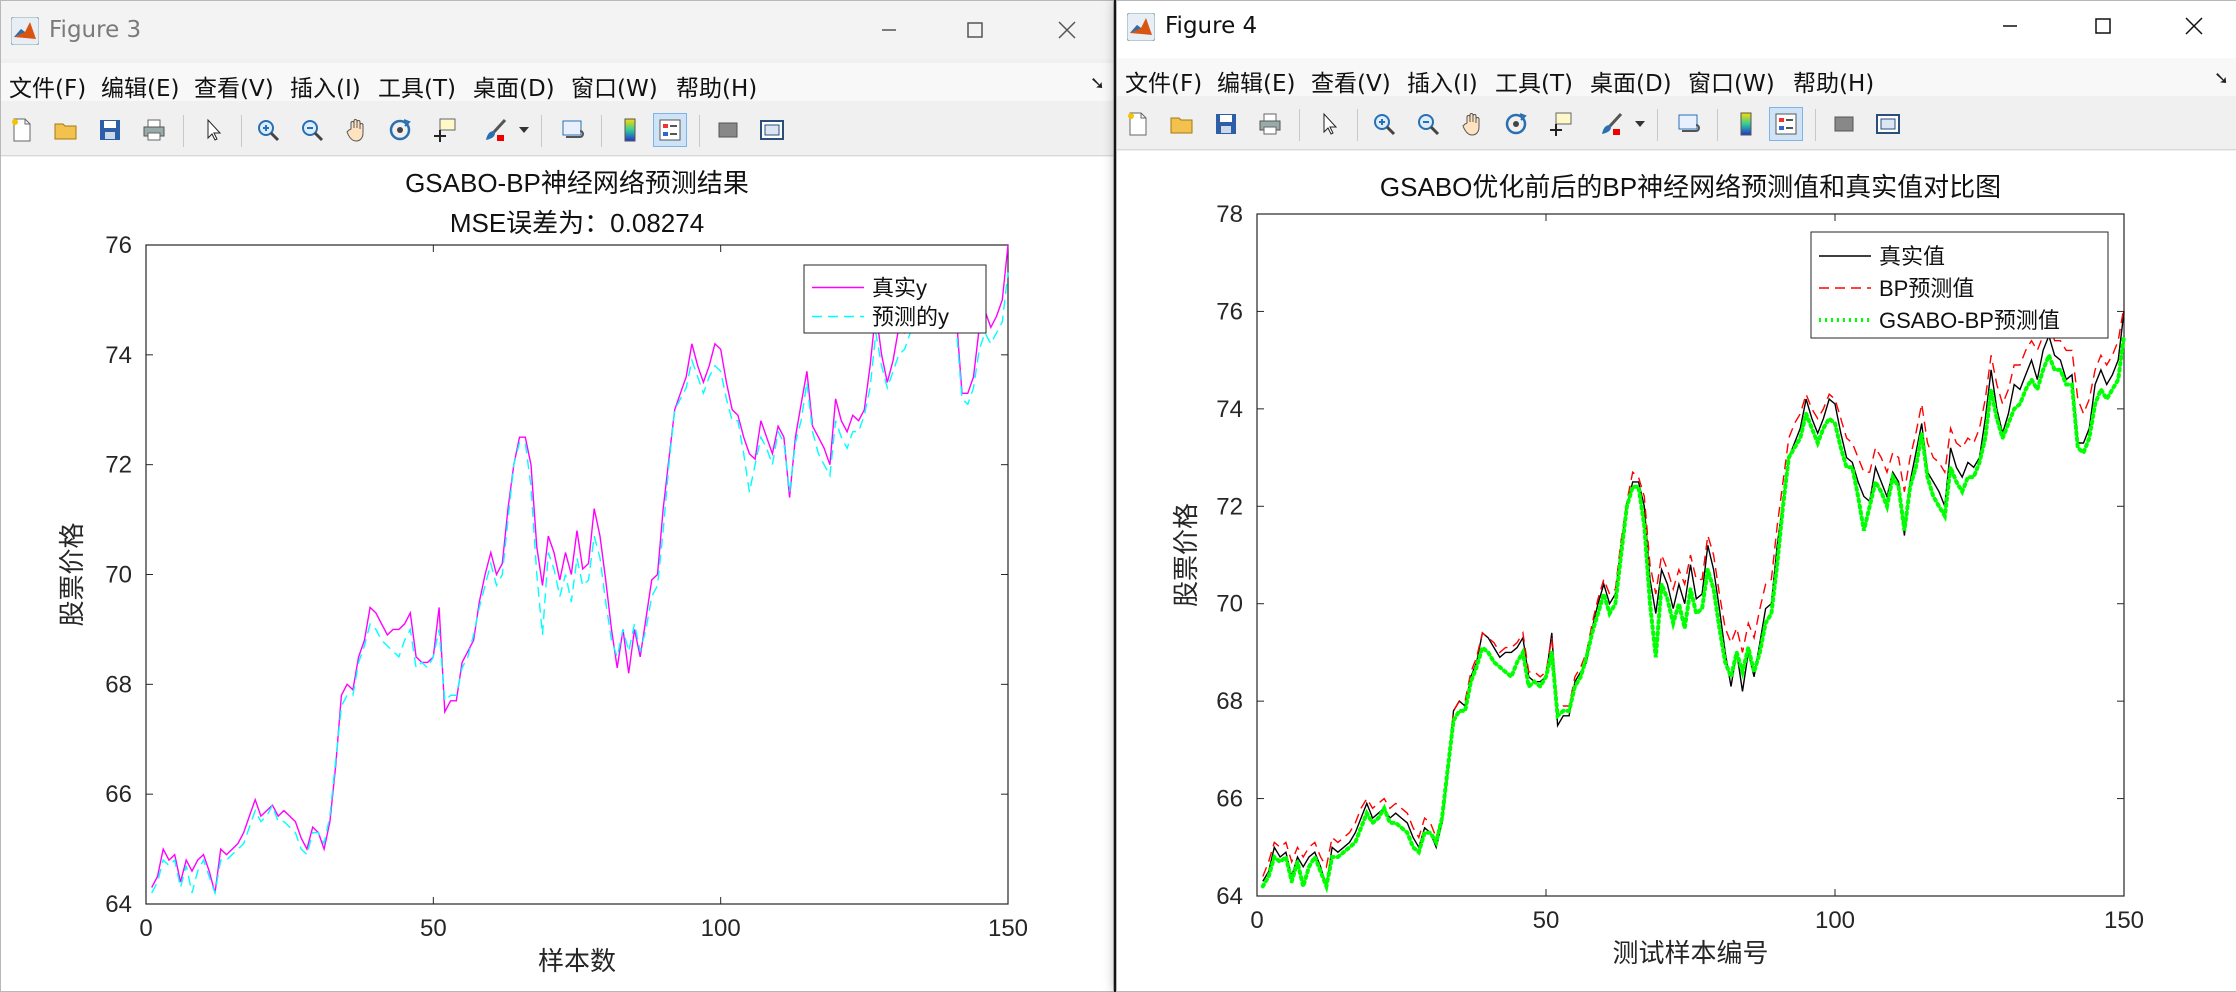 Image resolution: width=2236 pixels, height=992 pixels. I want to click on rotate-icon, so click(1516, 124).